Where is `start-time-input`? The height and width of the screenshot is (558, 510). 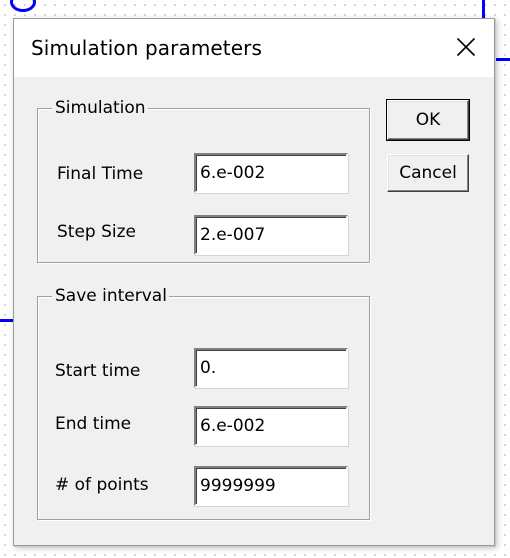
start-time-input is located at coordinates (271, 368).